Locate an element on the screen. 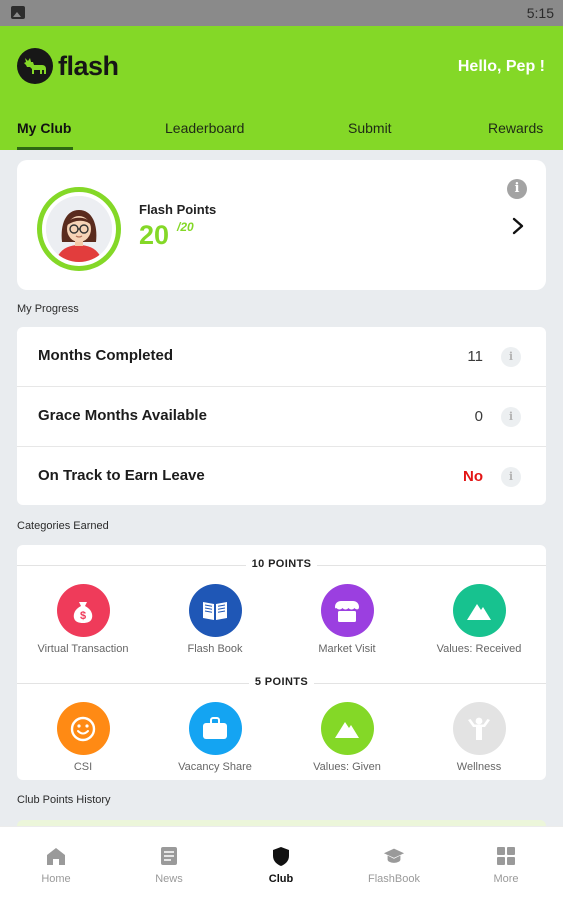 This screenshot has width=563, height=900. points-group-heading: 5 POINTS is located at coordinates (281, 683).